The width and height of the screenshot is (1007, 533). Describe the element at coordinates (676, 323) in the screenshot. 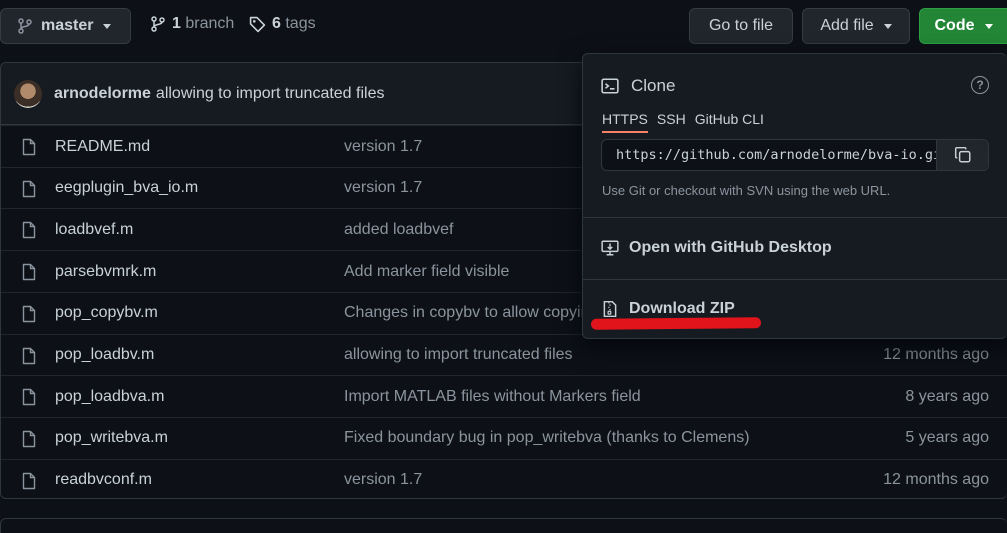

I see `annotation-underline` at that location.